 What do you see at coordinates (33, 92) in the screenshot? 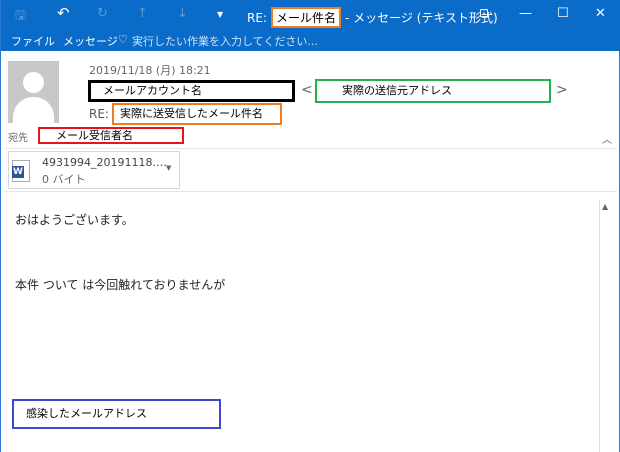
I see `avatar` at bounding box center [33, 92].